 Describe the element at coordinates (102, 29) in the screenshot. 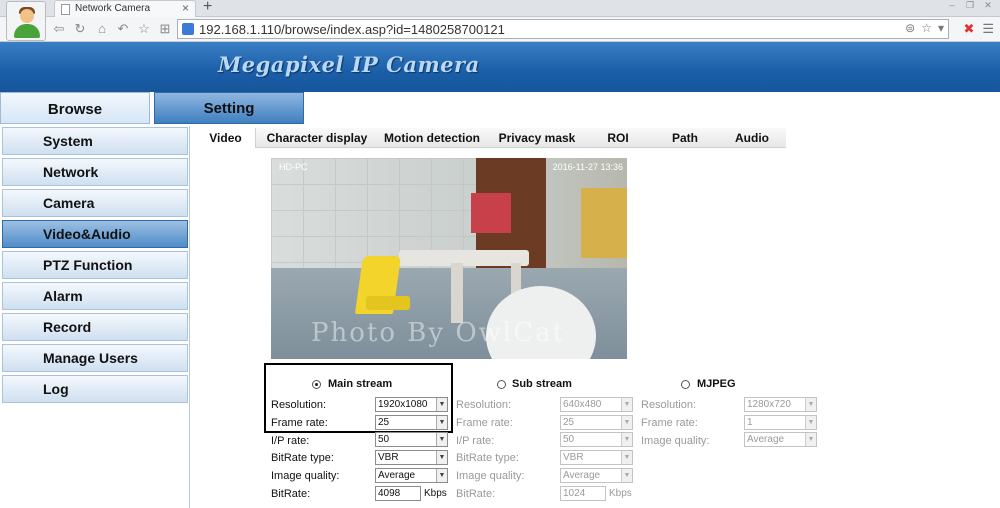

I see `home-icon: ⌂` at that location.